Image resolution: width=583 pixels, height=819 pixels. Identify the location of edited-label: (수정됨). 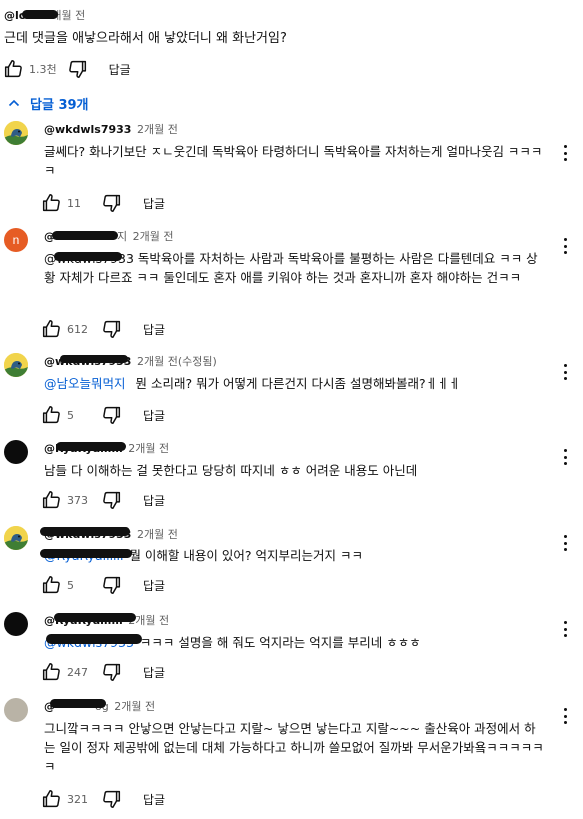
(197, 361).